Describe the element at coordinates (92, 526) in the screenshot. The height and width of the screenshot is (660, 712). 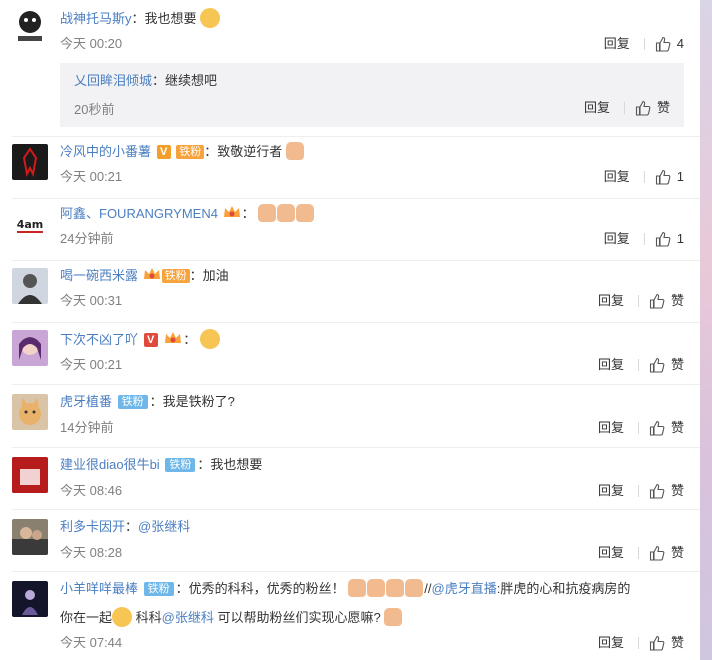
I see `username: 利多卡因开` at that location.